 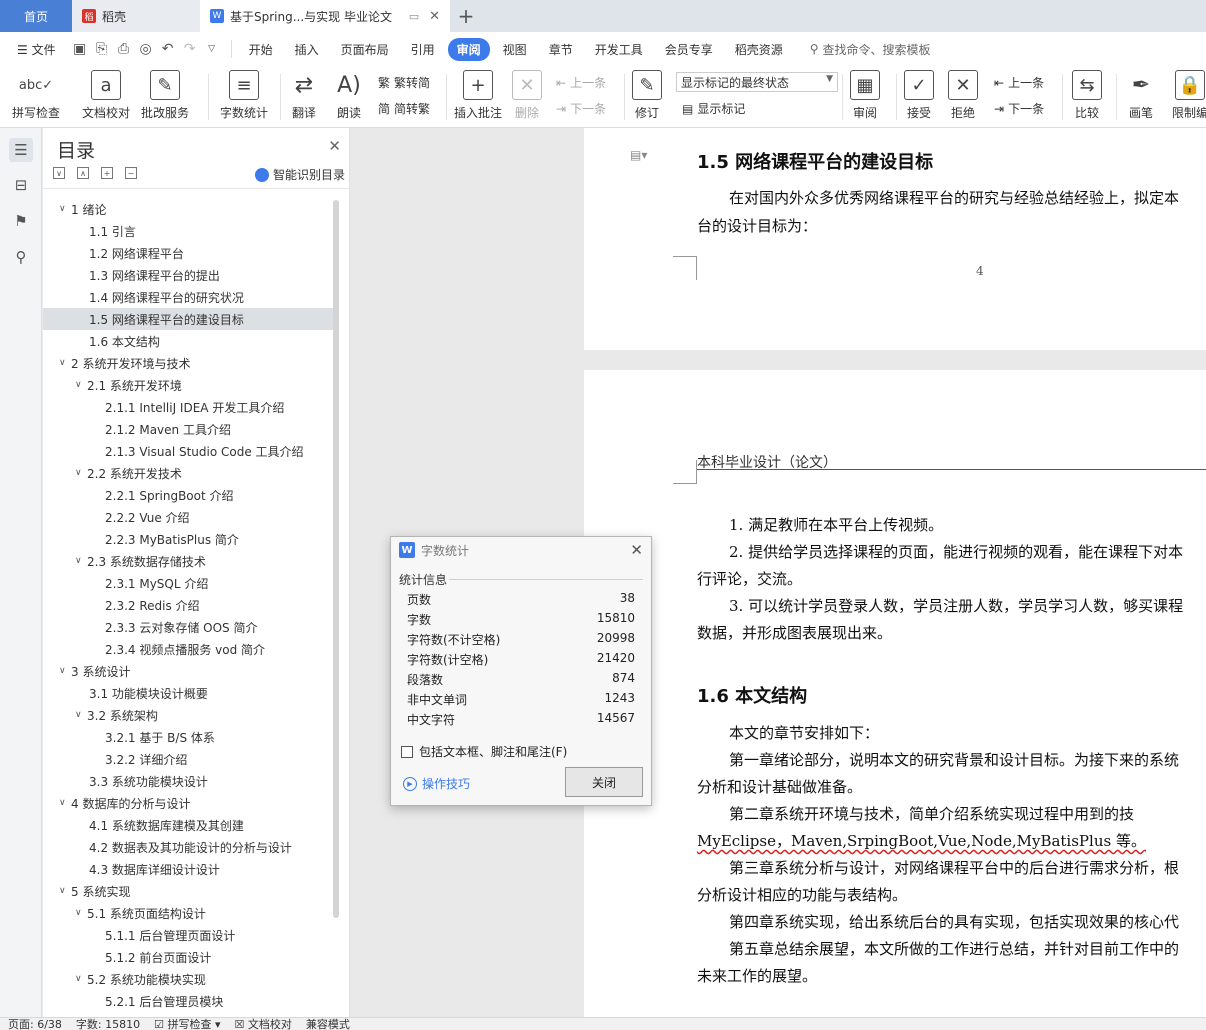 I want to click on toc-item: 4.1 系统数据库建模及其创建, so click(x=188, y=825).